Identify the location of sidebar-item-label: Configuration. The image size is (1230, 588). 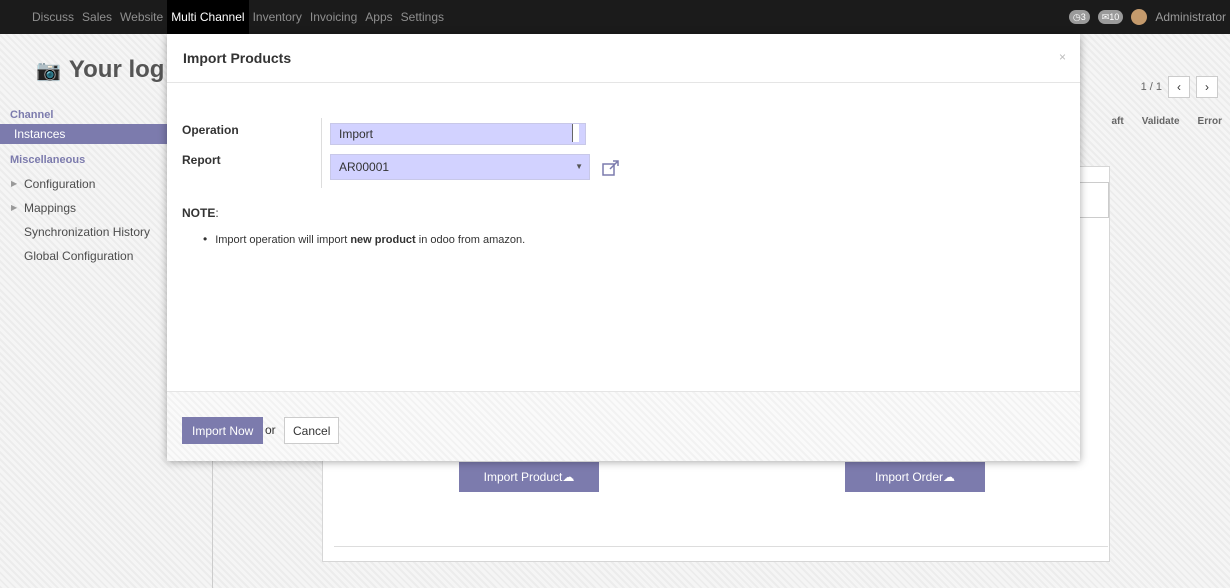
(60, 184).